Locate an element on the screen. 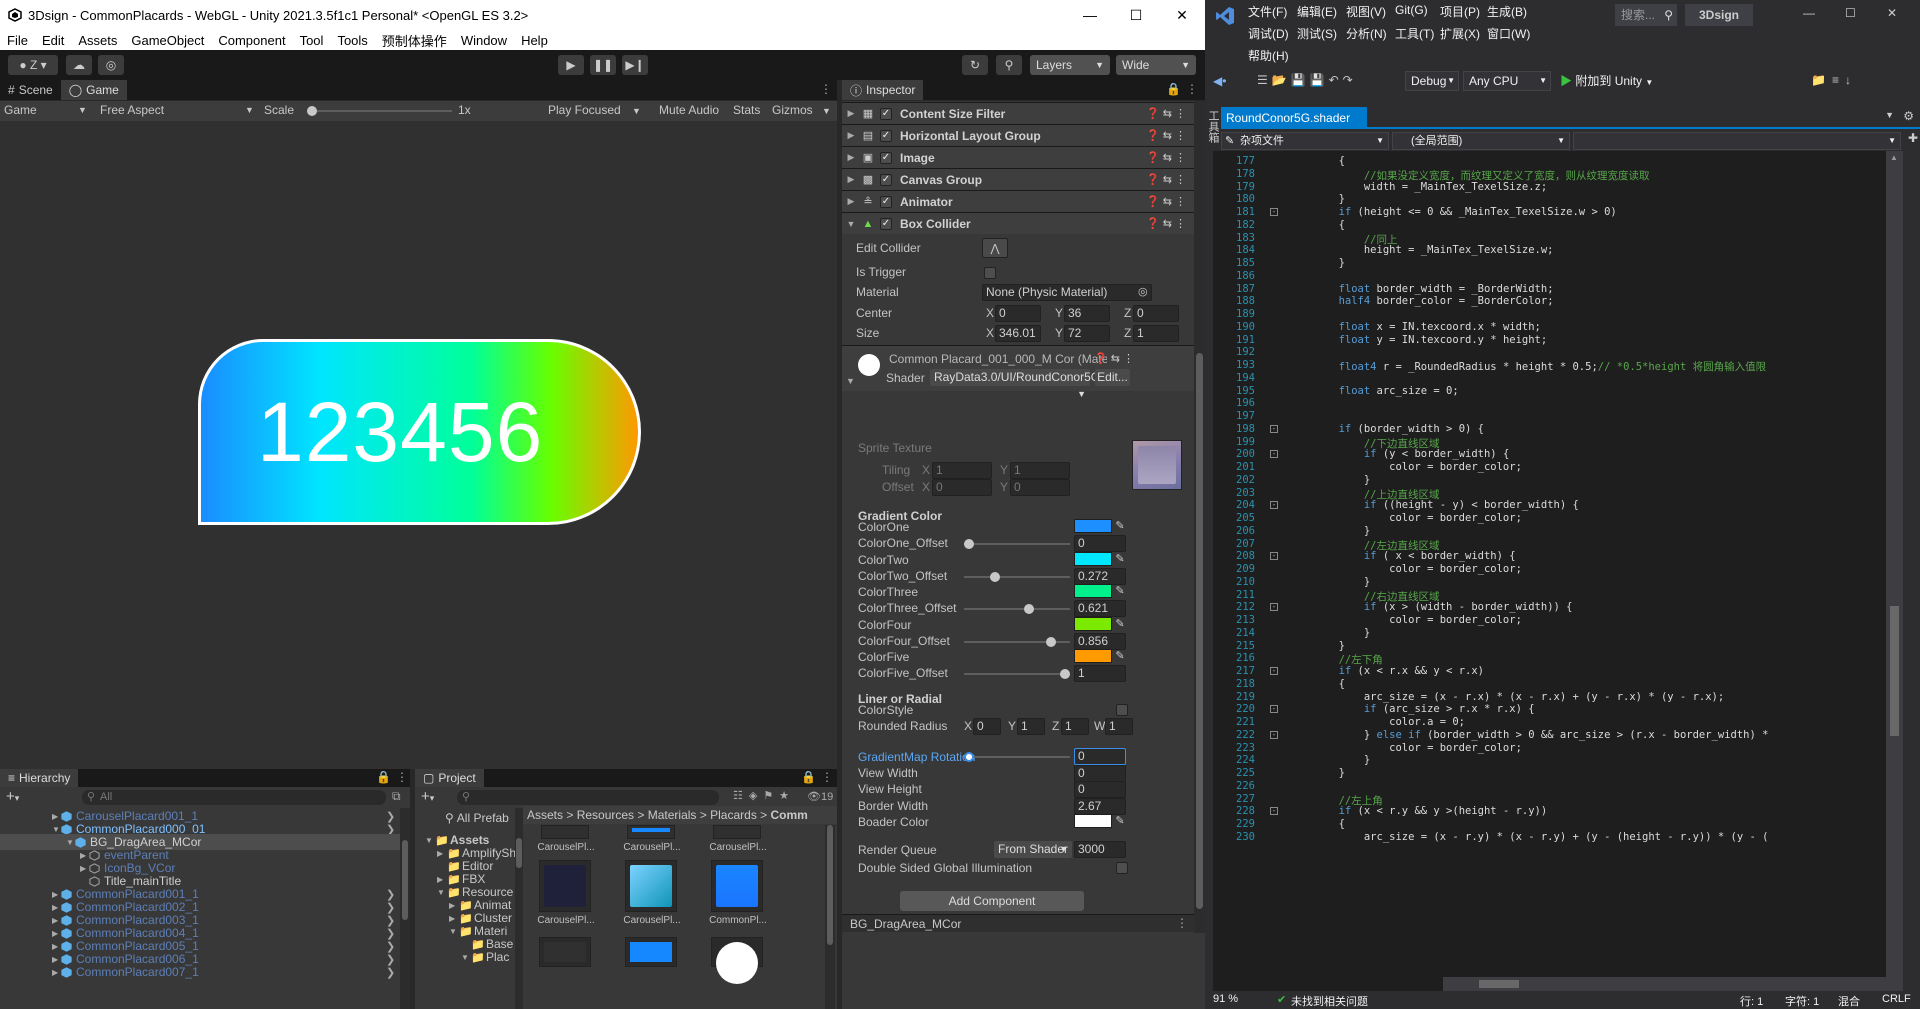 Image resolution: width=1920 pixels, height=1009 pixels. vs-split-icon: ✚ is located at coordinates (1913, 138).